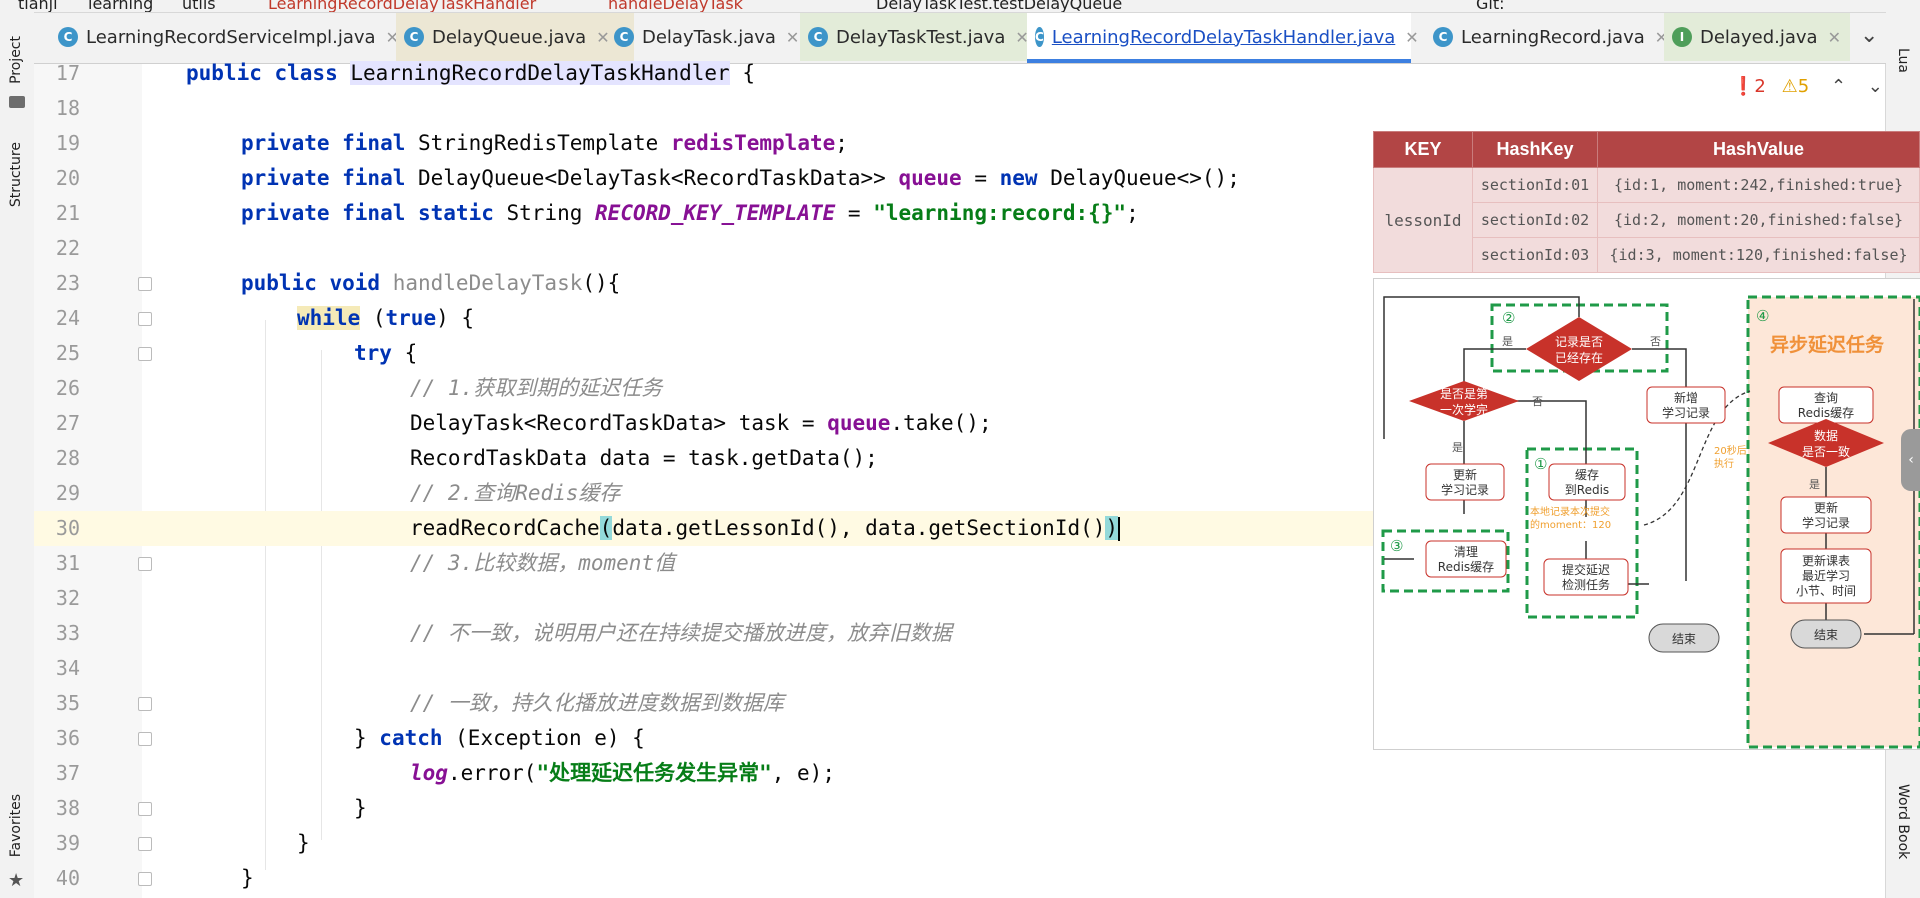  What do you see at coordinates (1646, 149) in the screenshot?
I see `table-header-row: KEY HashKey HashValue` at bounding box center [1646, 149].